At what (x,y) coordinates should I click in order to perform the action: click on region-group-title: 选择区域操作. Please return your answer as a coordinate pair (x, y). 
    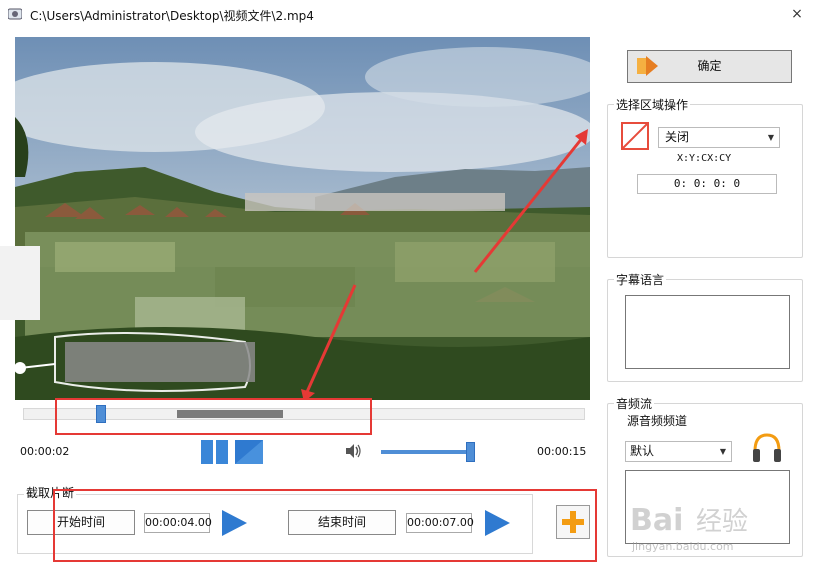
    Looking at the image, I should click on (652, 104).